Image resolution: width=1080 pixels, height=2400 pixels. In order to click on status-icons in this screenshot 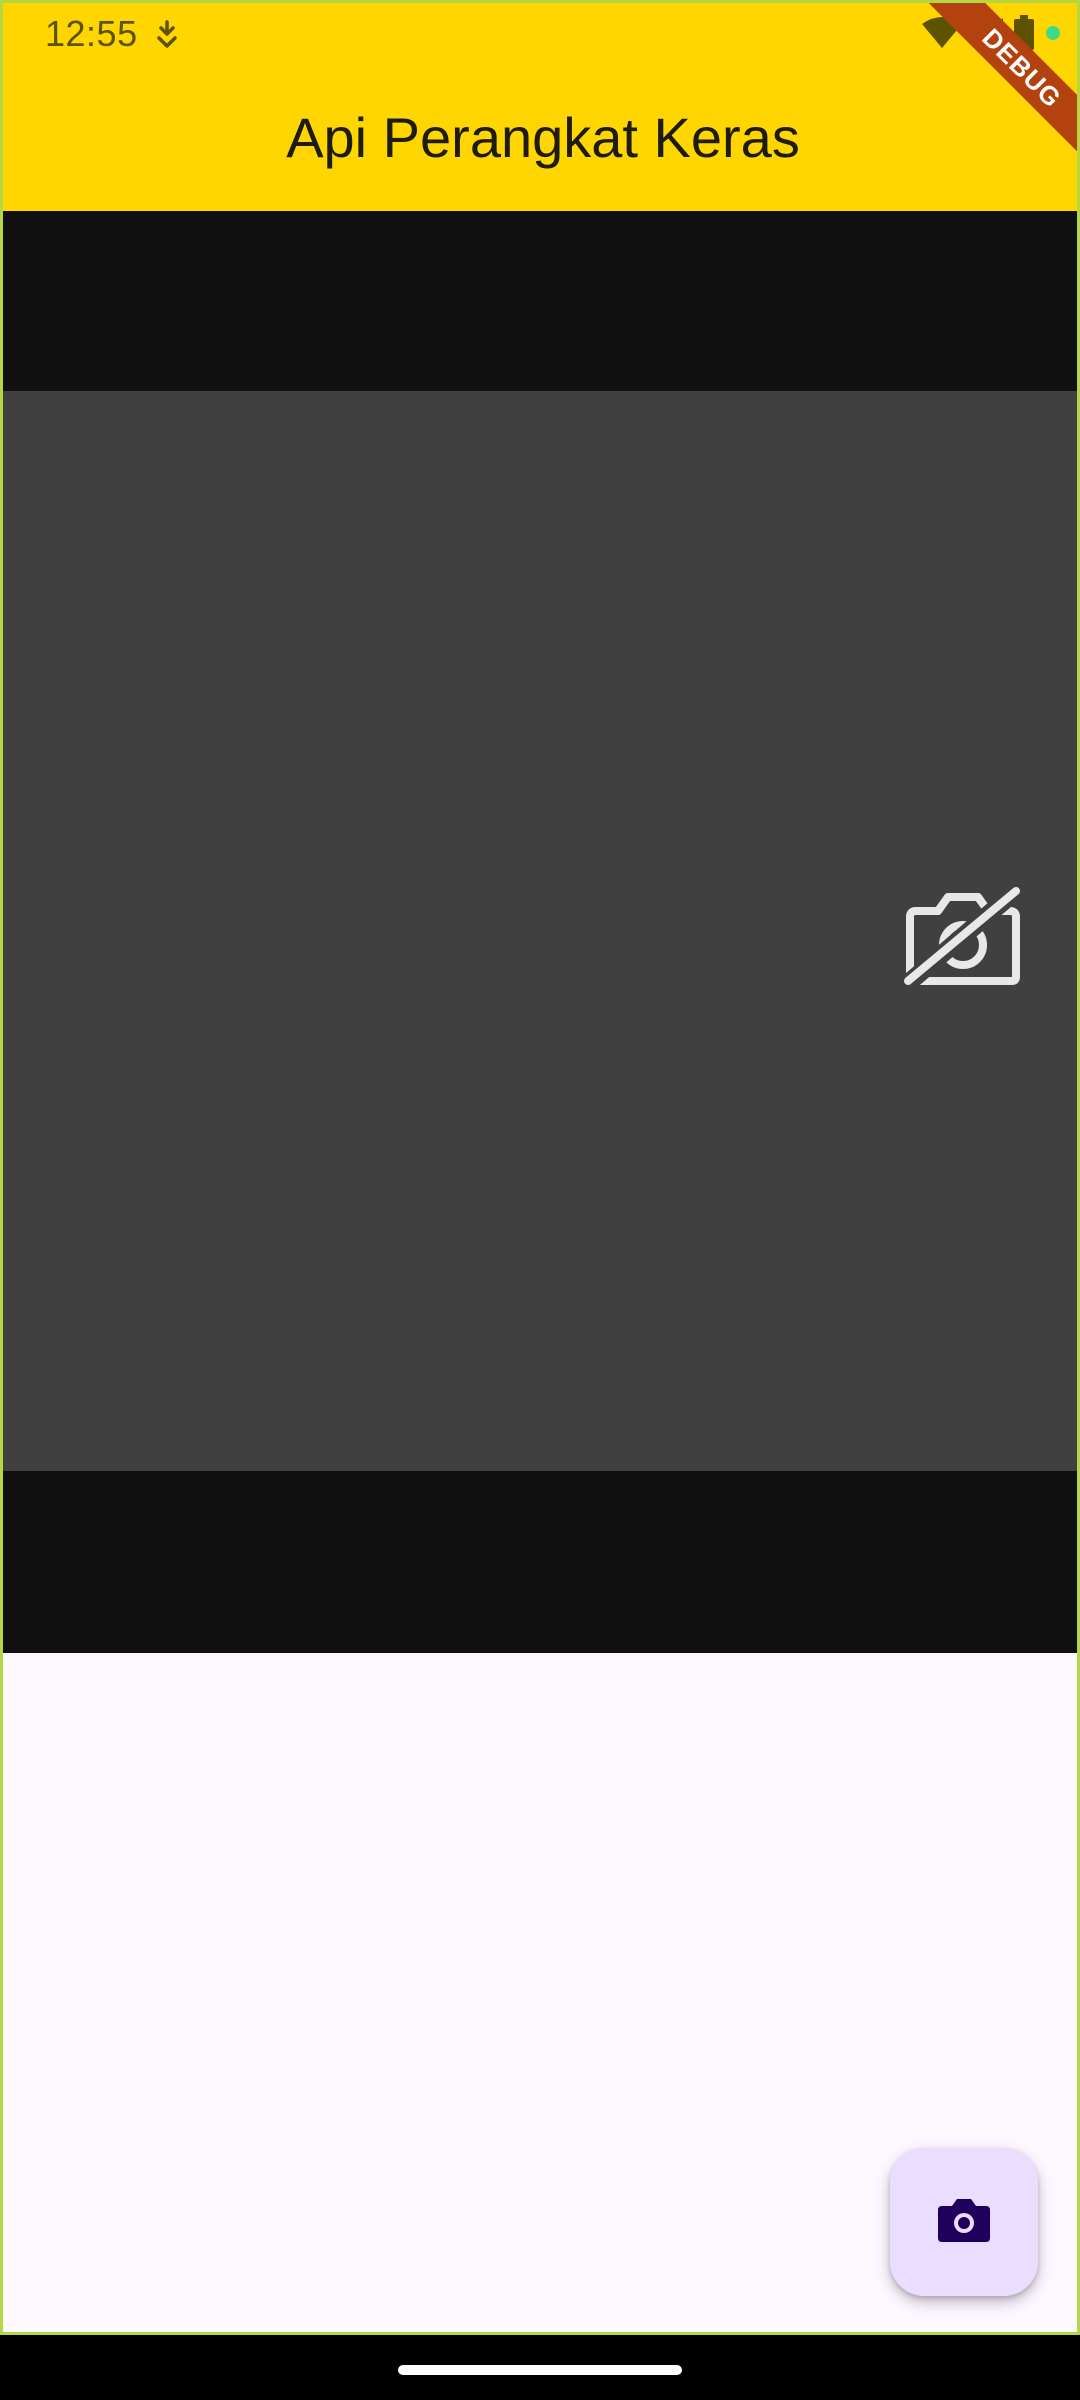, I will do `click(992, 35)`.